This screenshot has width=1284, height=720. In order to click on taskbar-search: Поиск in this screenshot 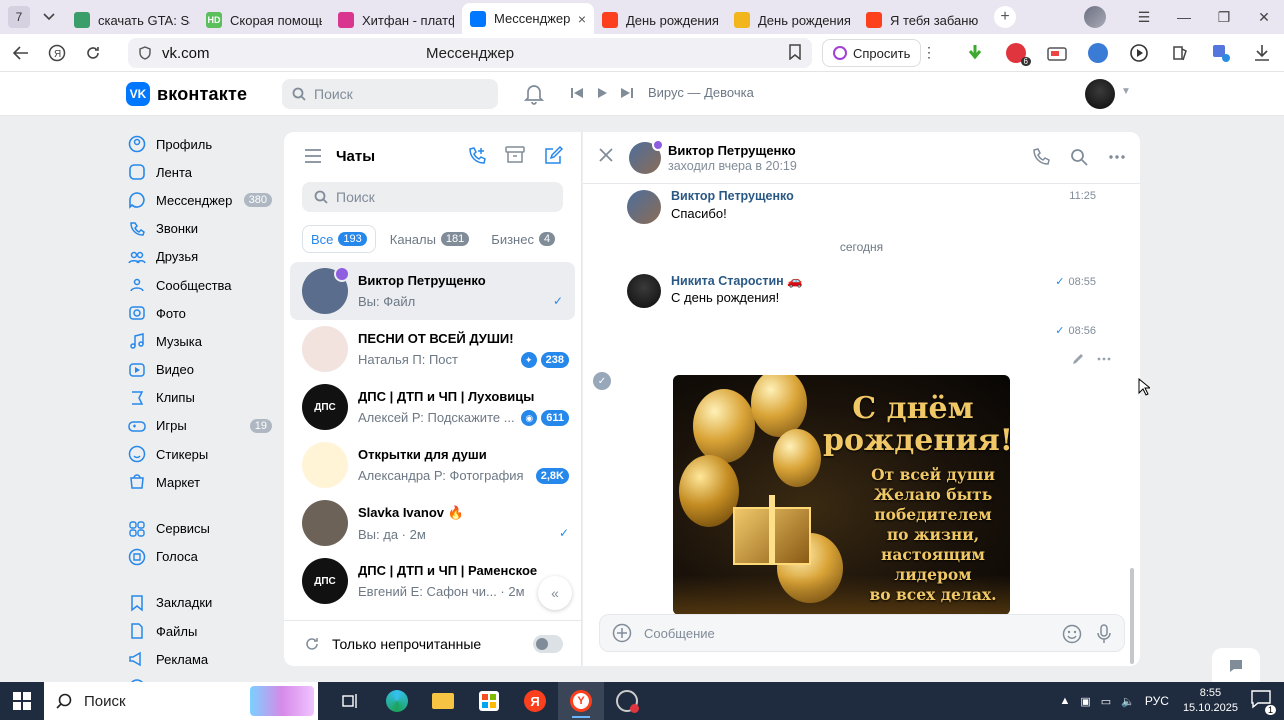, I will do `click(181, 701)`.